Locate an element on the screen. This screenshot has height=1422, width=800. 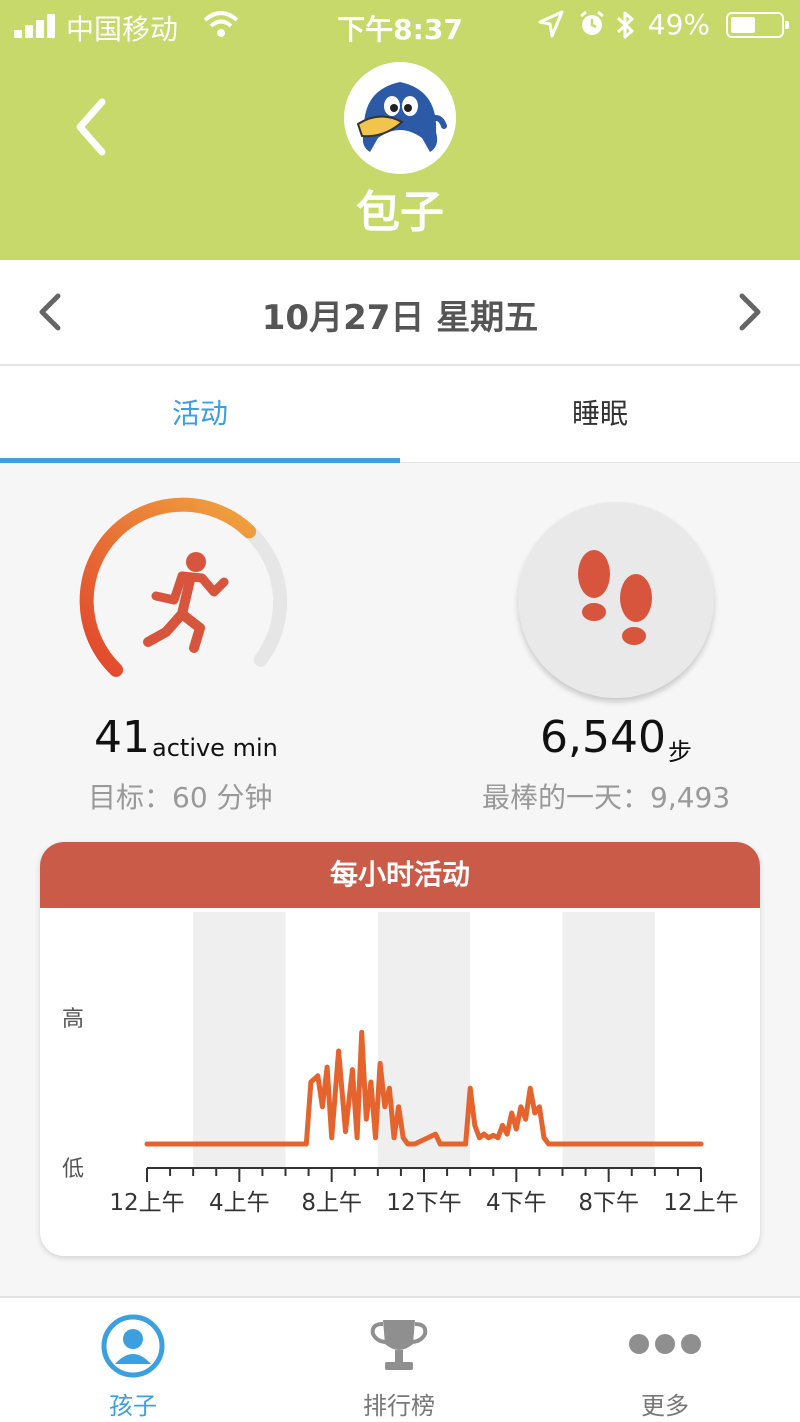
date-navigation: 10月27日 星期五 is located at coordinates (400, 313).